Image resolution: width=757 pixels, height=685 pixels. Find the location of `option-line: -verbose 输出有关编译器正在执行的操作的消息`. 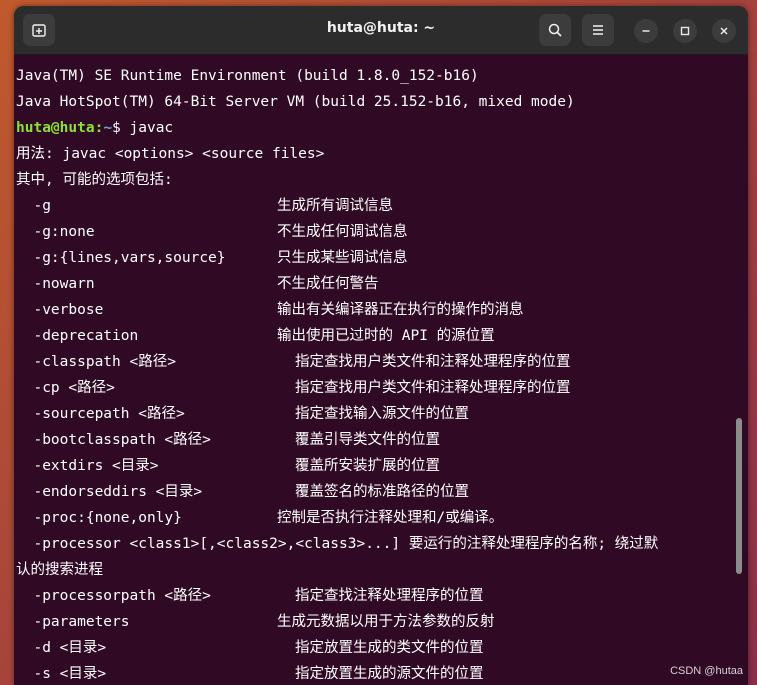

option-line: -verbose 输出有关编译器正在执行的操作的消息 is located at coordinates (269, 310).